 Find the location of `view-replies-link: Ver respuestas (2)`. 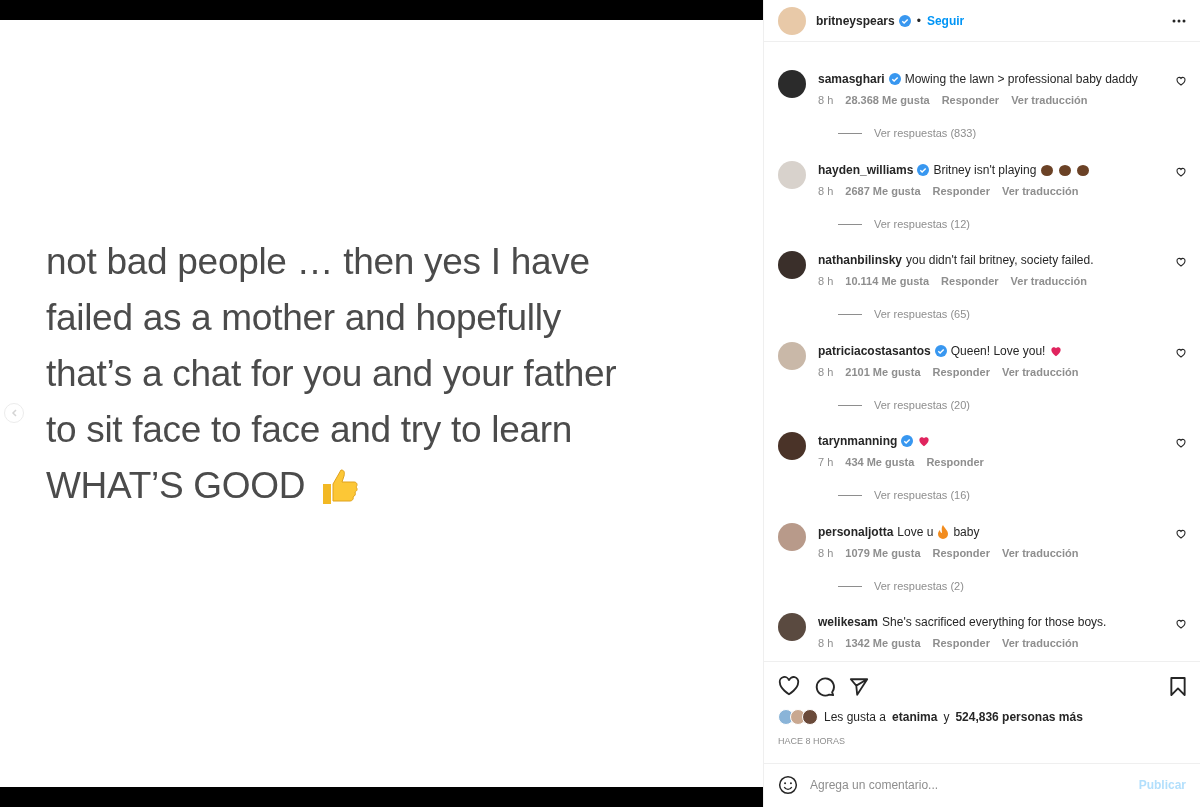

view-replies-link: Ver respuestas (2) is located at coordinates (919, 586).